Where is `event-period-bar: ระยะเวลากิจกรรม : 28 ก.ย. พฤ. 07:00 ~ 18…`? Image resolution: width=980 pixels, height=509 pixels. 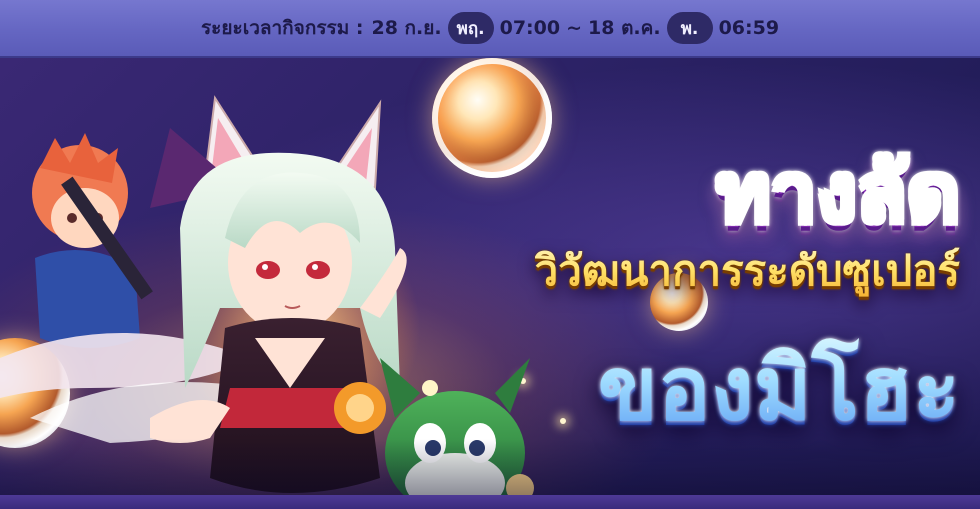
event-period-bar: ระยะเวลากิจกรรม : 28 ก.ย. พฤ. 07:00 ~ 18… is located at coordinates (490, 29).